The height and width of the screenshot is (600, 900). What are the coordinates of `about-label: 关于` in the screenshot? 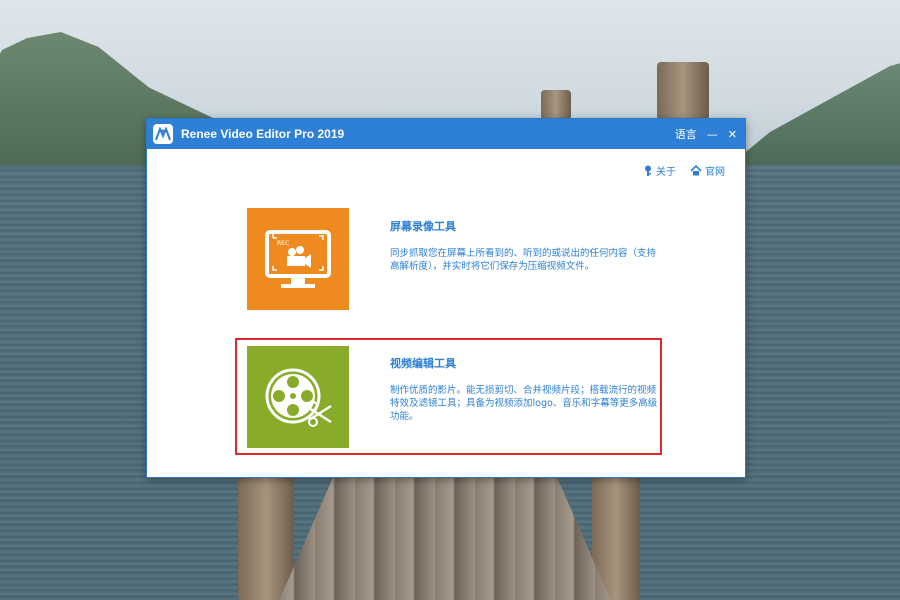 It's located at (666, 172).